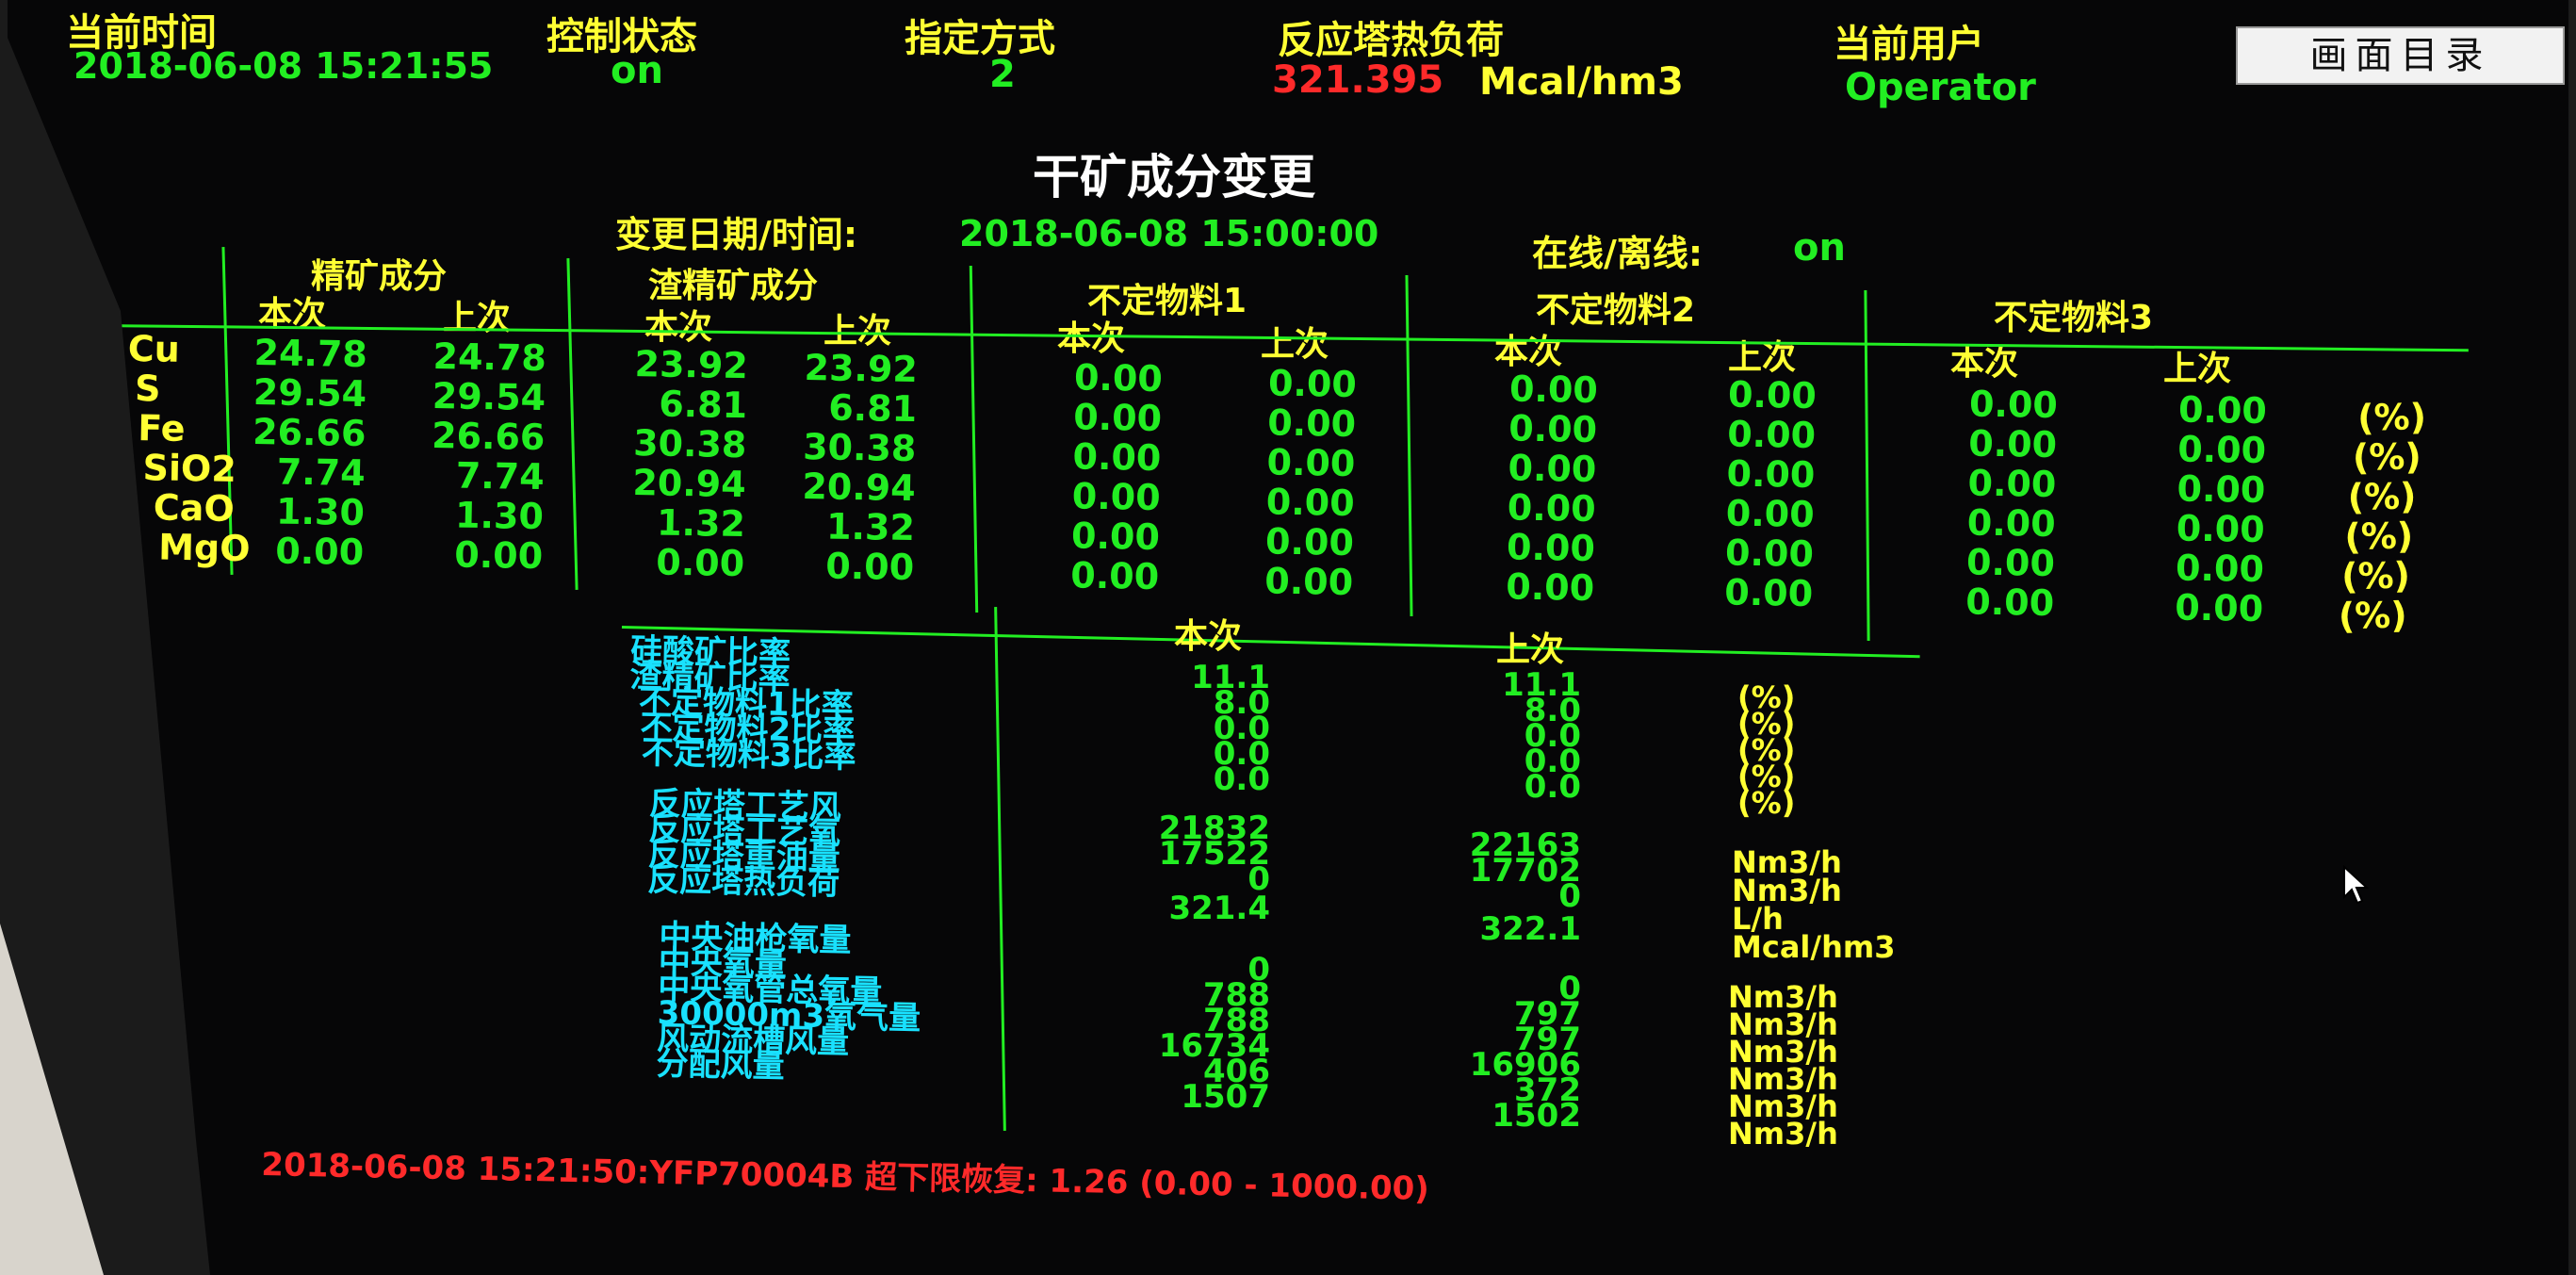 This screenshot has height=1275, width=2576. I want to click on time-value: 2018-06-08 15:21:55, so click(283, 66).